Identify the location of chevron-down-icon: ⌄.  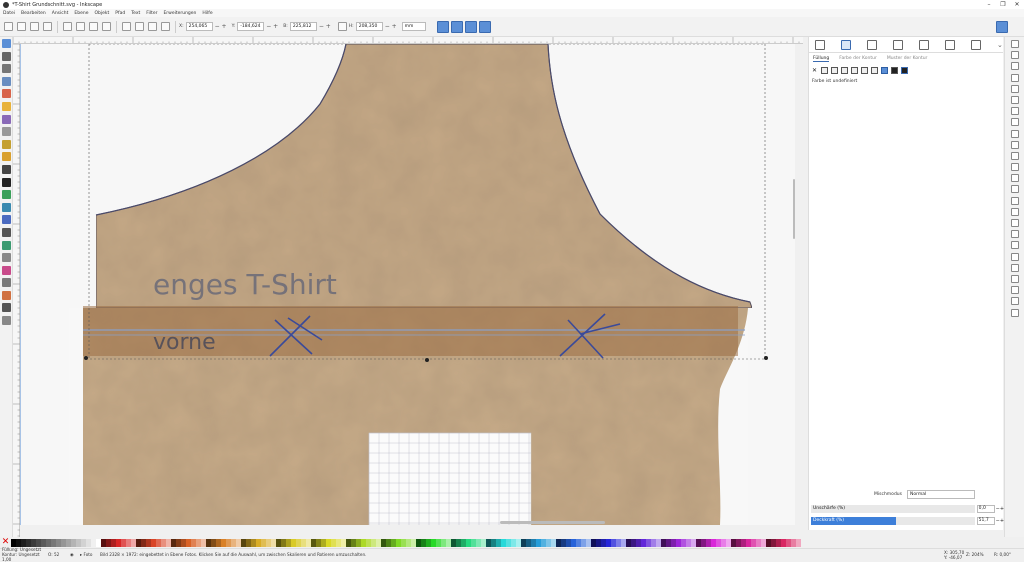
(1000, 45).